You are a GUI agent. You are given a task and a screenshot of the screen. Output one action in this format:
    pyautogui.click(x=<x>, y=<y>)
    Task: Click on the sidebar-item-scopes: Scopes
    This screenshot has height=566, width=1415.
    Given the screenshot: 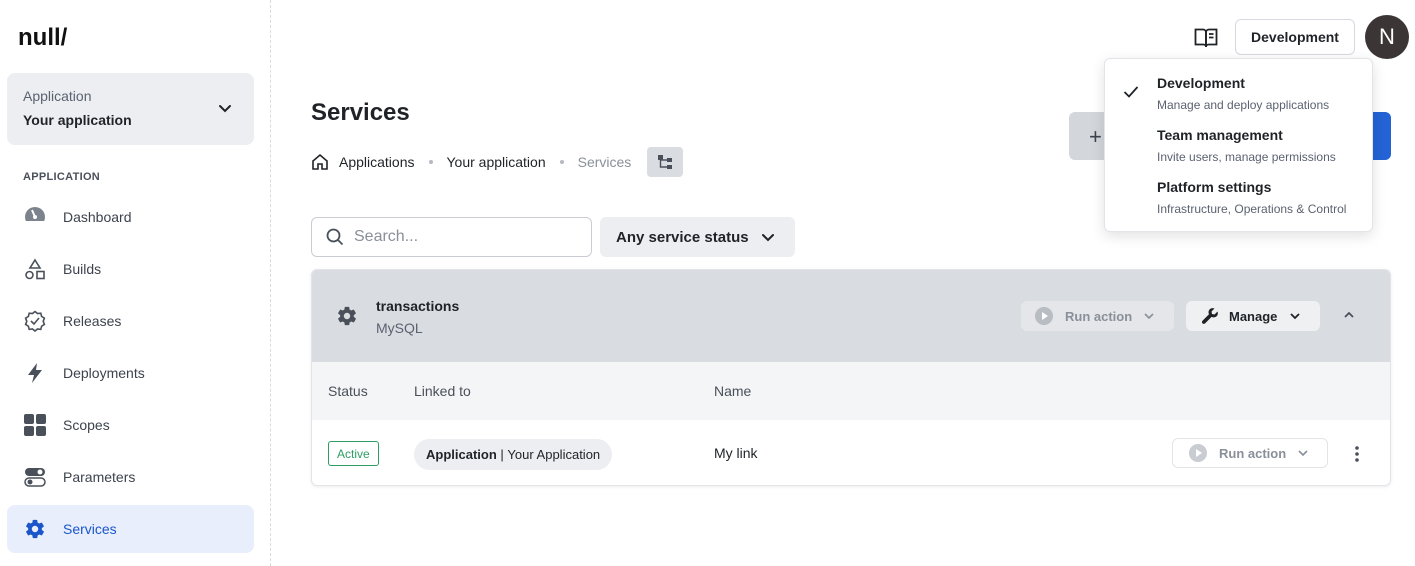 What is the action you would take?
    pyautogui.click(x=130, y=425)
    